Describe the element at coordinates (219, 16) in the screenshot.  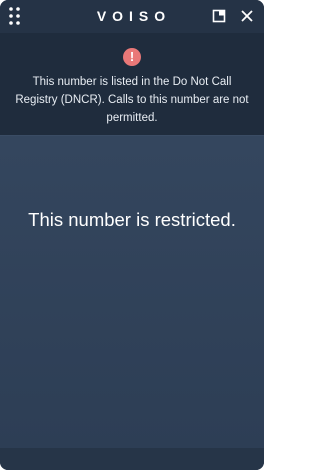
I see `maximize-icon` at that location.